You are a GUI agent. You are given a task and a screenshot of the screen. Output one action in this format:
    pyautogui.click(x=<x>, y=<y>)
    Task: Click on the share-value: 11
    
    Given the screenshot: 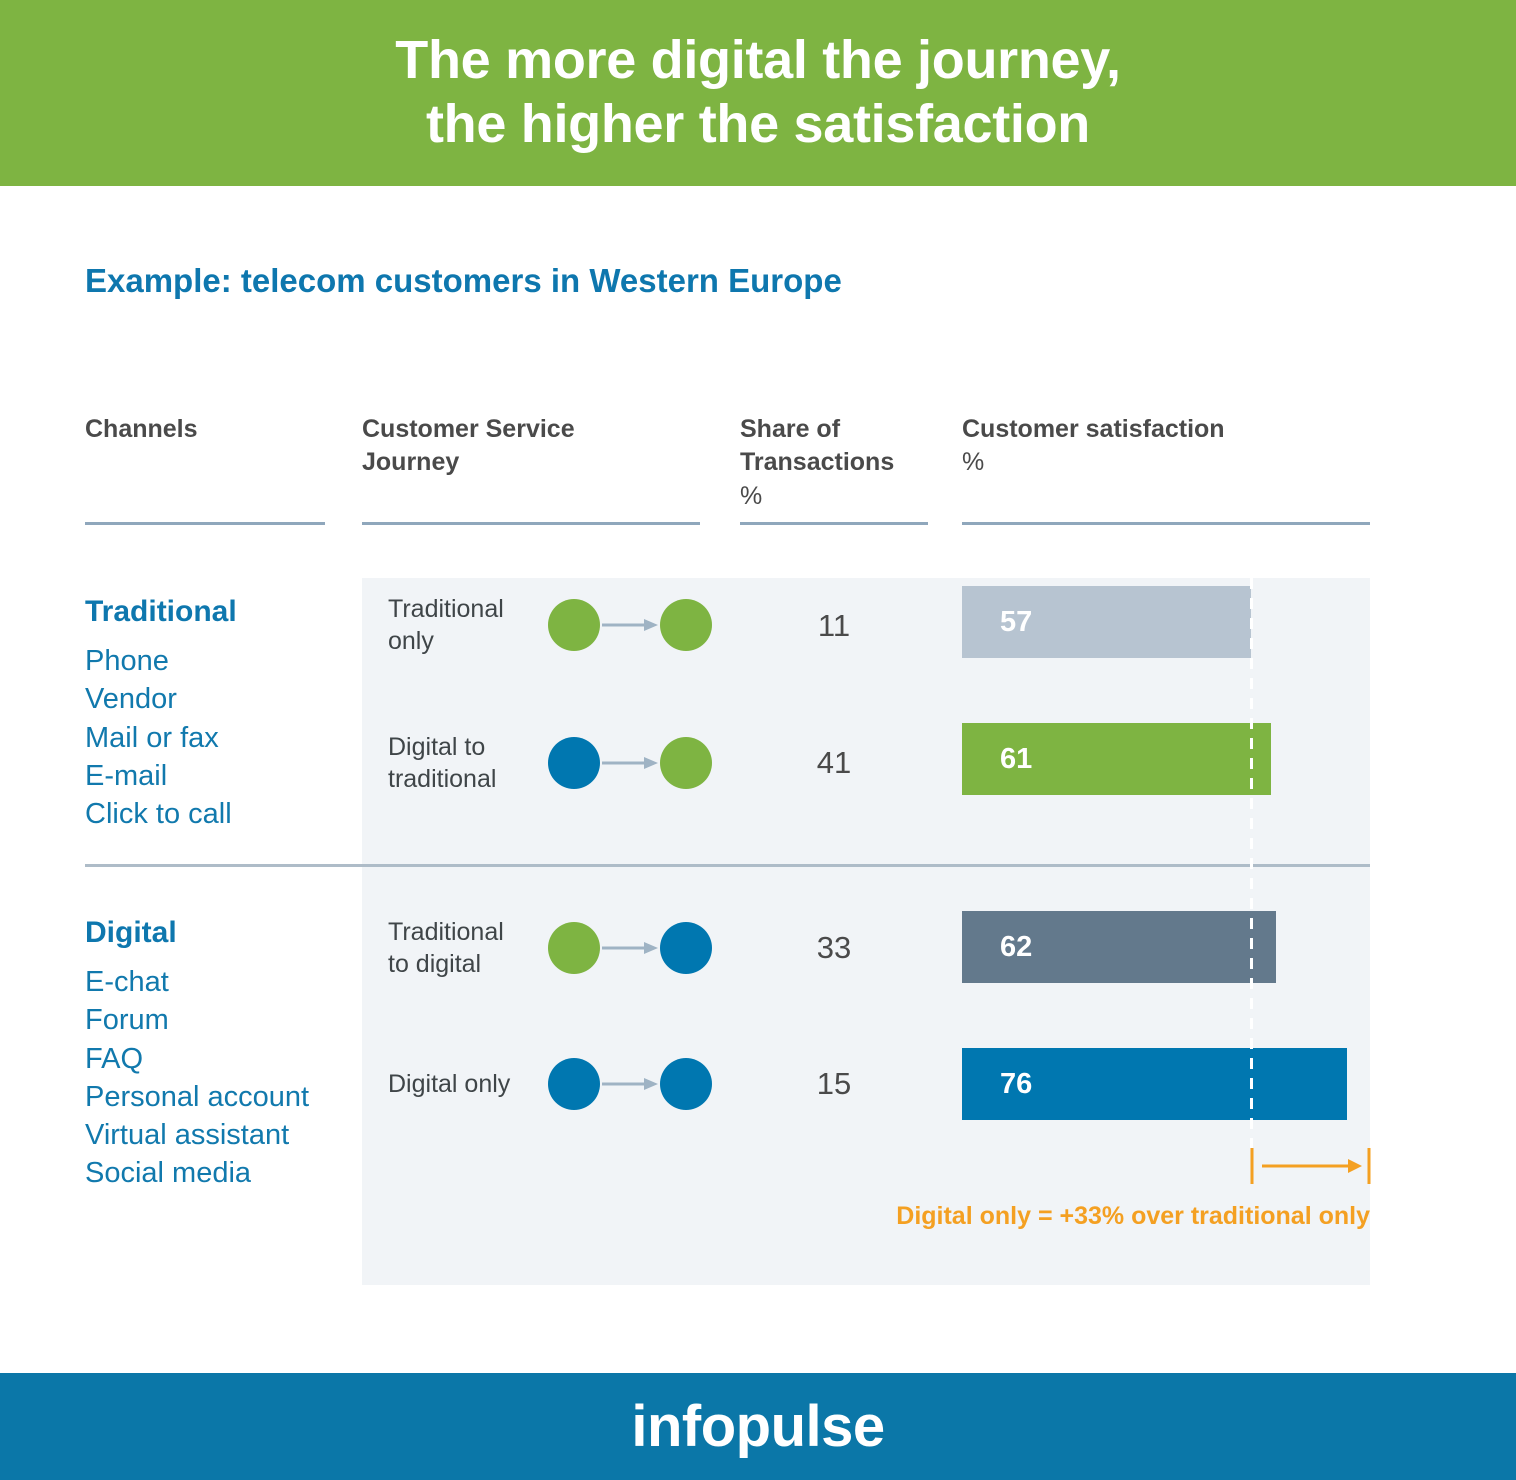 What is the action you would take?
    pyautogui.click(x=834, y=625)
    